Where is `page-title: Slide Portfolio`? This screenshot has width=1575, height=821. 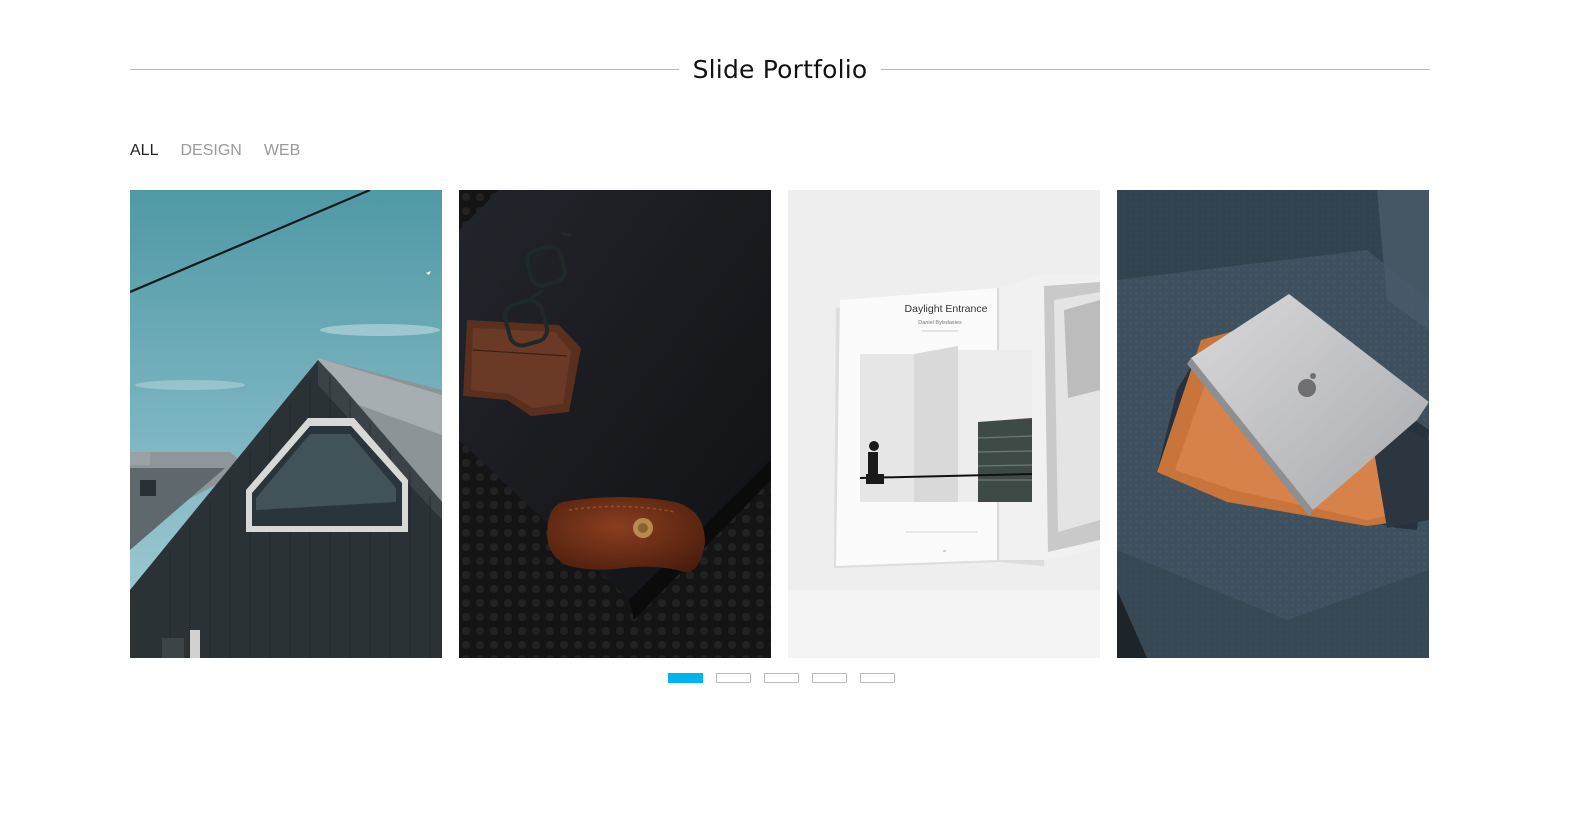 page-title: Slide Portfolio is located at coordinates (780, 69).